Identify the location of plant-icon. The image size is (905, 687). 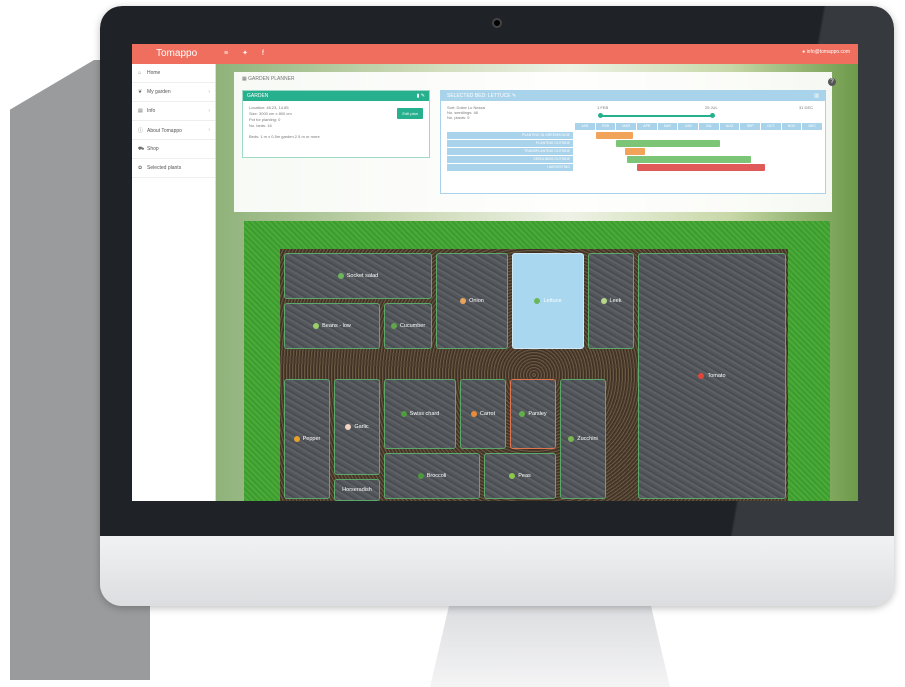
(340, 276).